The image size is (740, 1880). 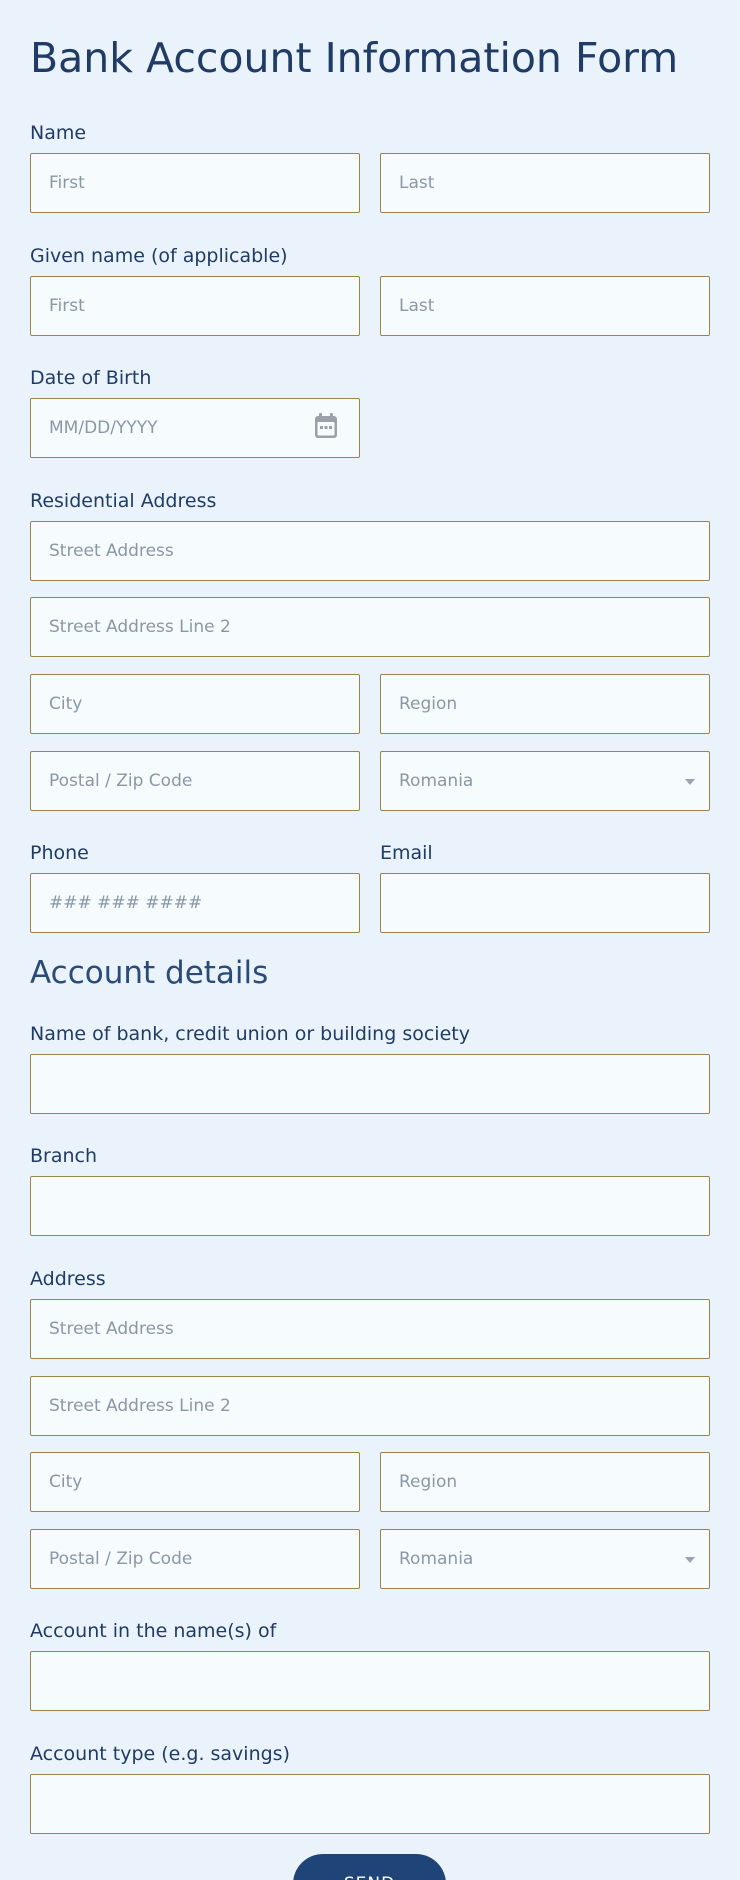 What do you see at coordinates (58, 133) in the screenshot?
I see `name-label: Name` at bounding box center [58, 133].